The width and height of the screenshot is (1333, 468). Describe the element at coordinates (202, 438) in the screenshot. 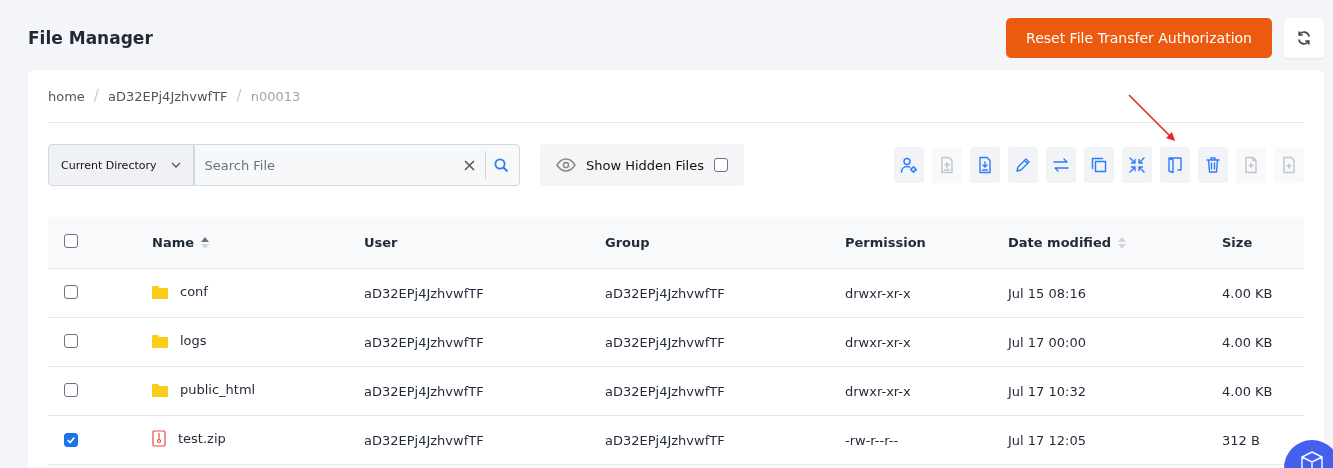

I see `file-name-link: test.zip` at that location.